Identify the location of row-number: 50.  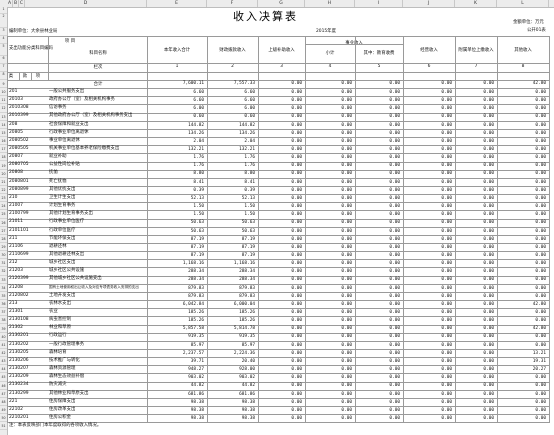
(3, 418).